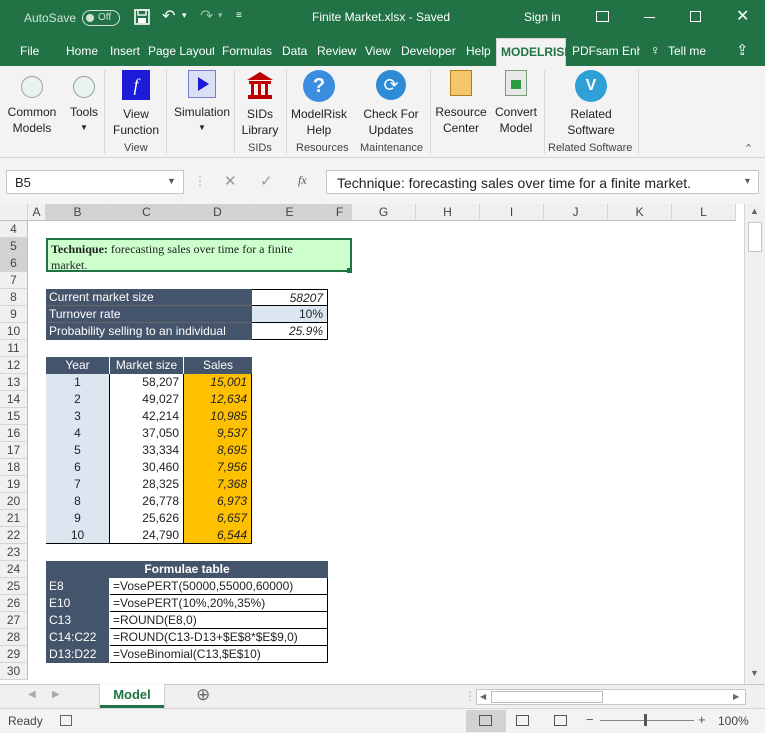 Image resolution: width=765 pixels, height=733 pixels. Describe the element at coordinates (649, 17) in the screenshot. I see `minimize-icon` at that location.